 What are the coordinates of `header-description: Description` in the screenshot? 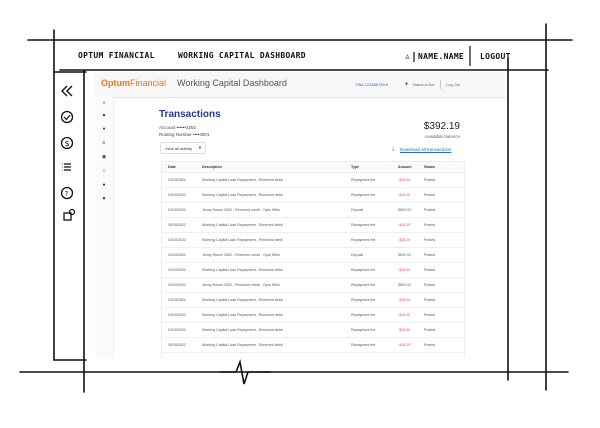 It's located at (212, 167).